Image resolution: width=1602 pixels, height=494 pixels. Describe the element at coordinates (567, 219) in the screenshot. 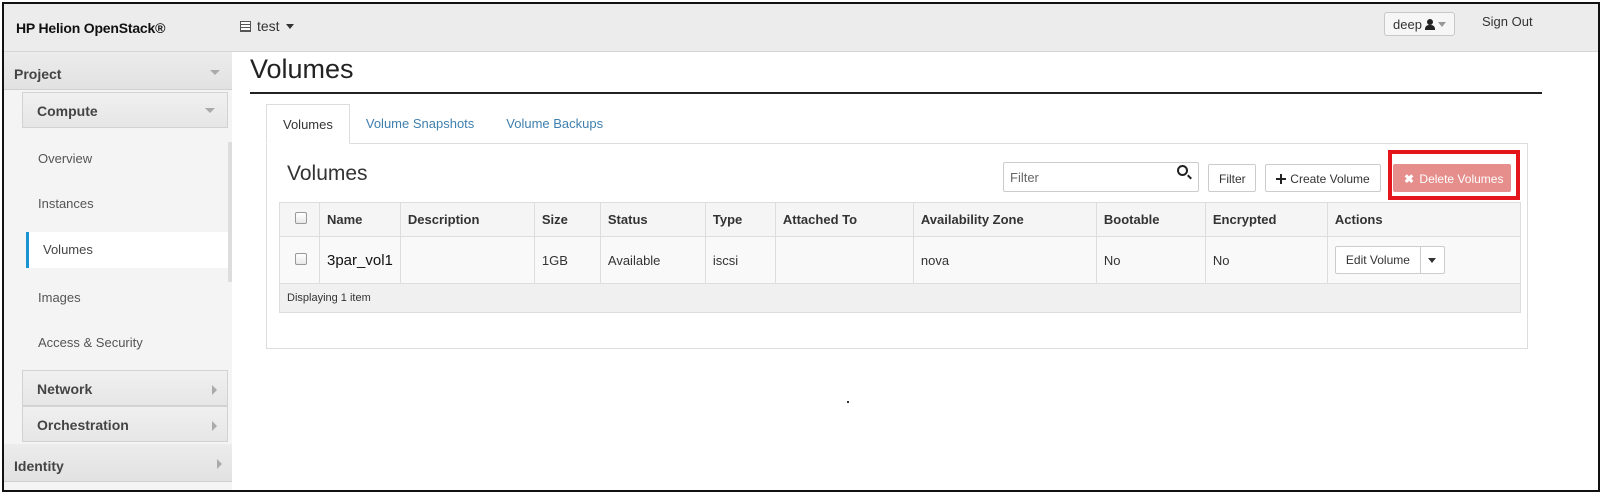

I see `column-header-size: Size` at that location.